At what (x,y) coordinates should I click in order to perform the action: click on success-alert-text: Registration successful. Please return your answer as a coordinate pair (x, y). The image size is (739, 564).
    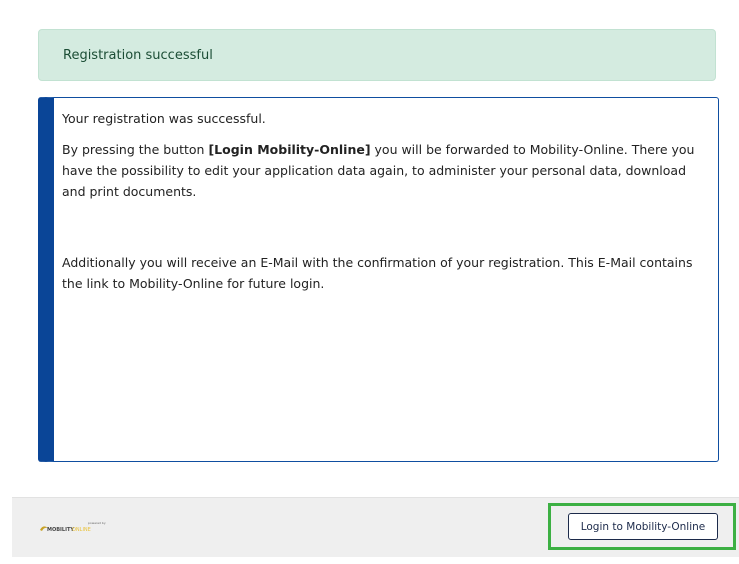
    Looking at the image, I should click on (138, 55).